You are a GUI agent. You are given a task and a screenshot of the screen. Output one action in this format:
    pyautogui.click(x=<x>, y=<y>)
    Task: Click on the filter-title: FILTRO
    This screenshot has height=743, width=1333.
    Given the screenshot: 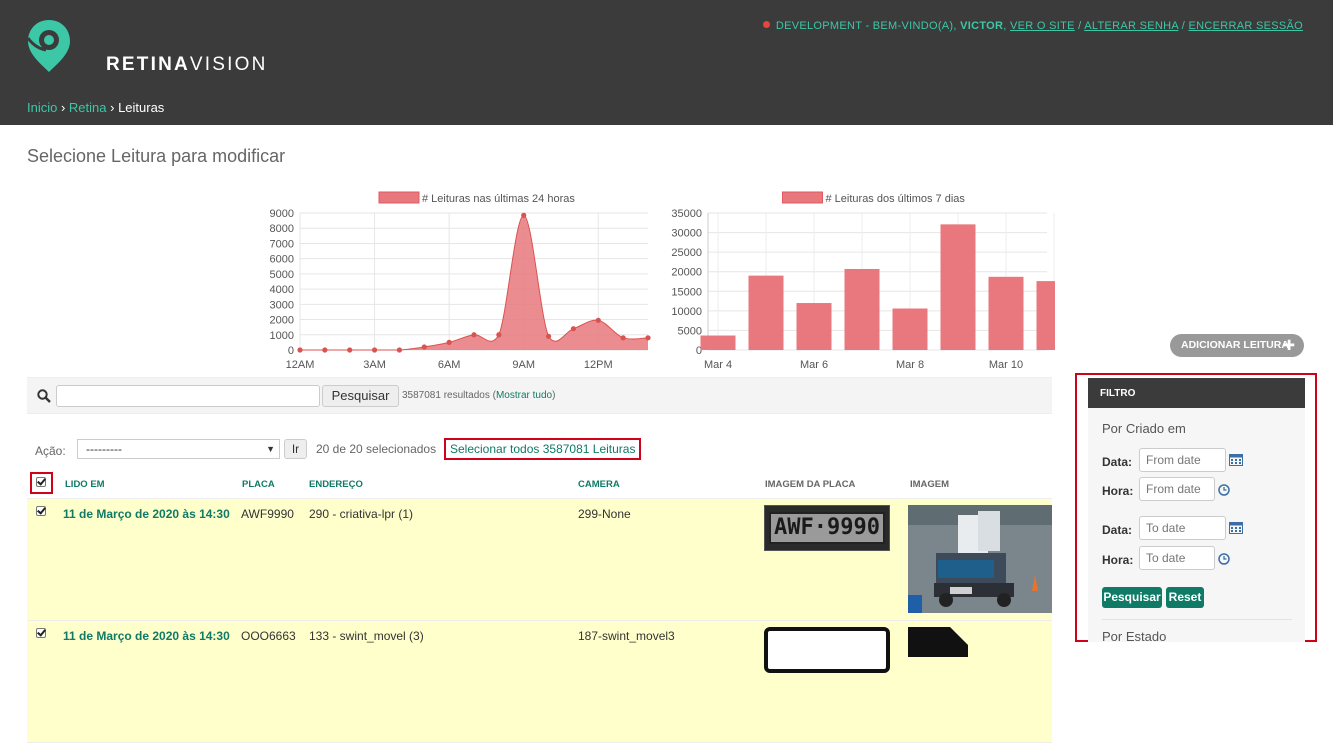 What is the action you would take?
    pyautogui.click(x=1196, y=393)
    